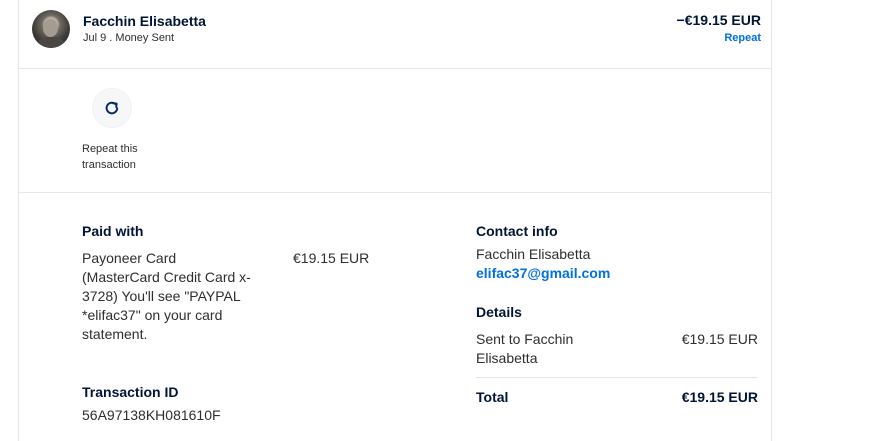 The height and width of the screenshot is (441, 869). I want to click on contact-name: Facchin Elisabetta, so click(533, 254).